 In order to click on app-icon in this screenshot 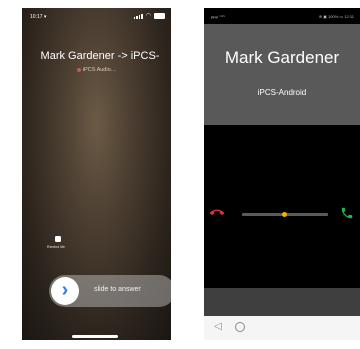, I will do `click(78, 69)`.